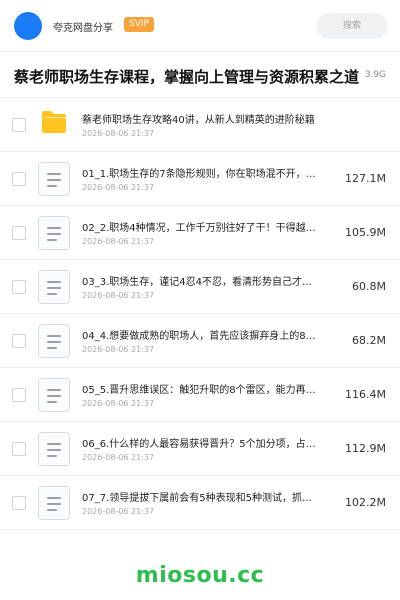 This screenshot has height=600, width=400. I want to click on folder-icon, so click(54, 122).